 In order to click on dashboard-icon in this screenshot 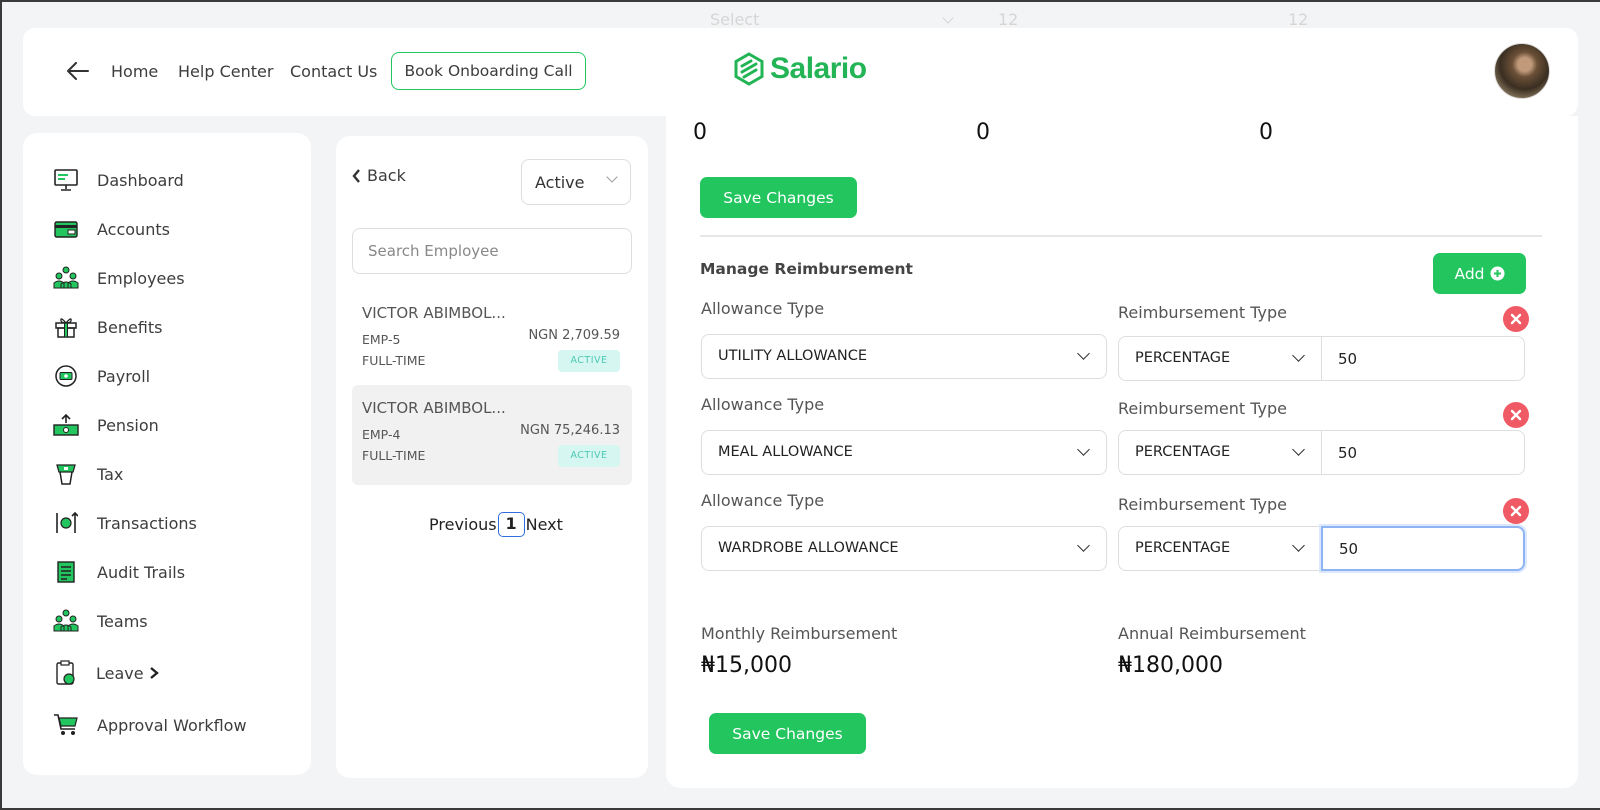, I will do `click(66, 180)`.